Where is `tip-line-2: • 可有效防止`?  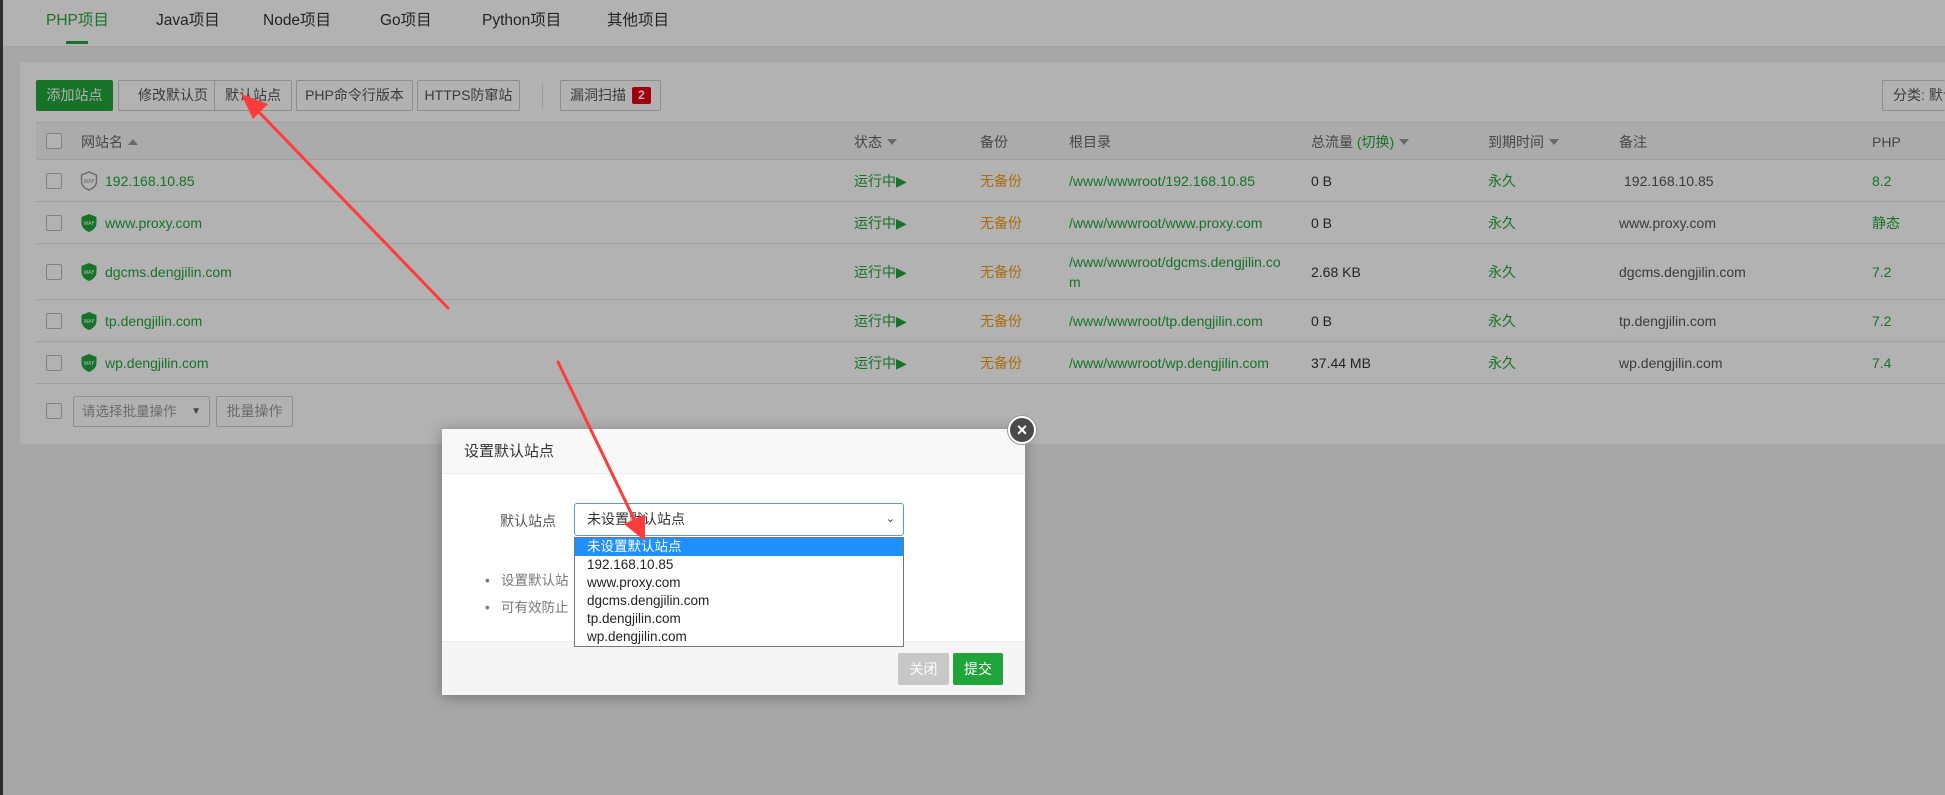
tip-line-2: • 可有效防止 is located at coordinates (527, 607).